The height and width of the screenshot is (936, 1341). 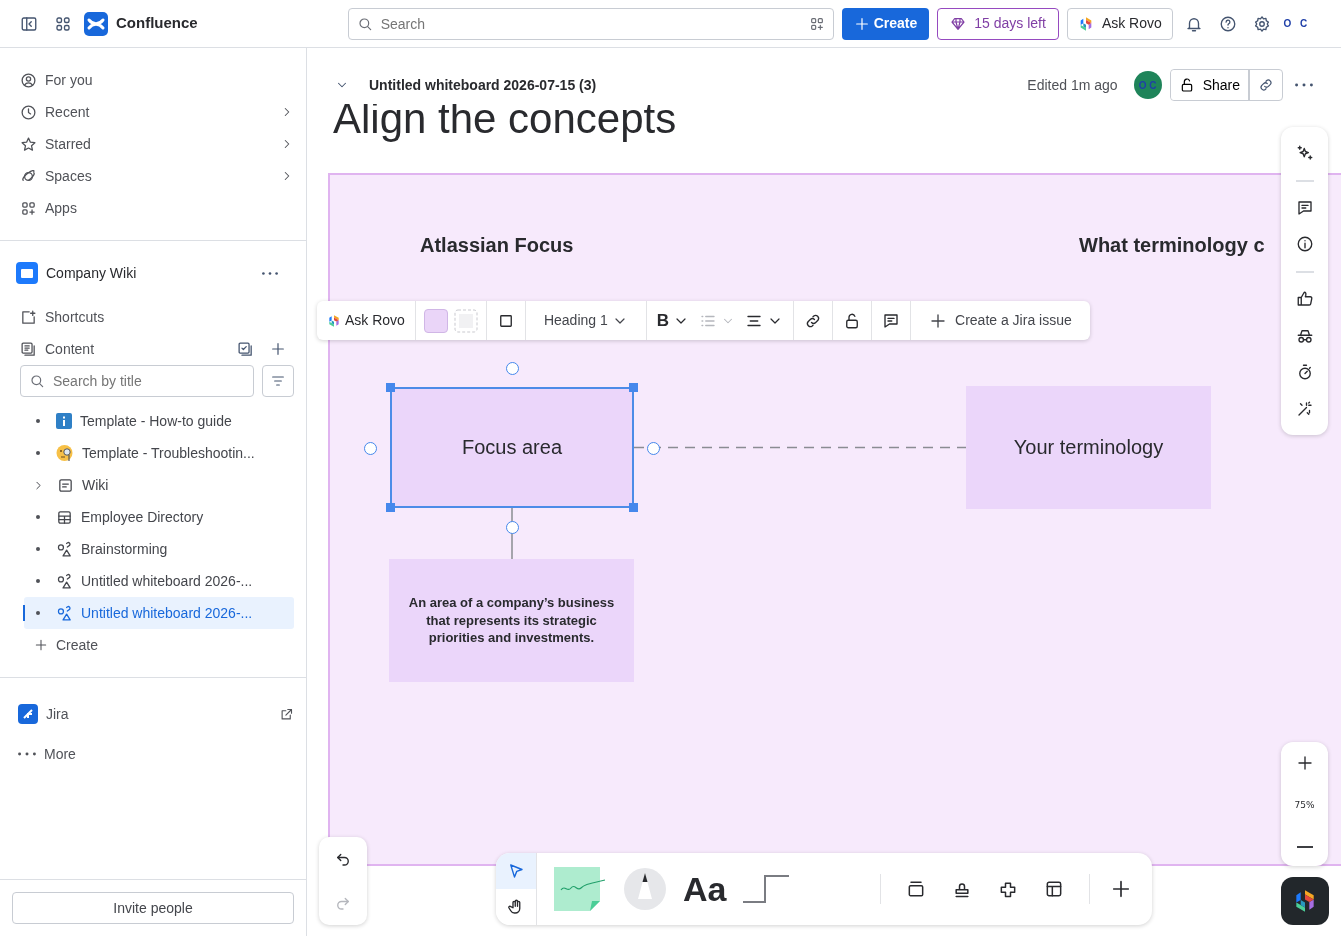 What do you see at coordinates (511, 620) in the screenshot?
I see `note-card: An area of a company’s business that represents its strategic priorities and investments.` at bounding box center [511, 620].